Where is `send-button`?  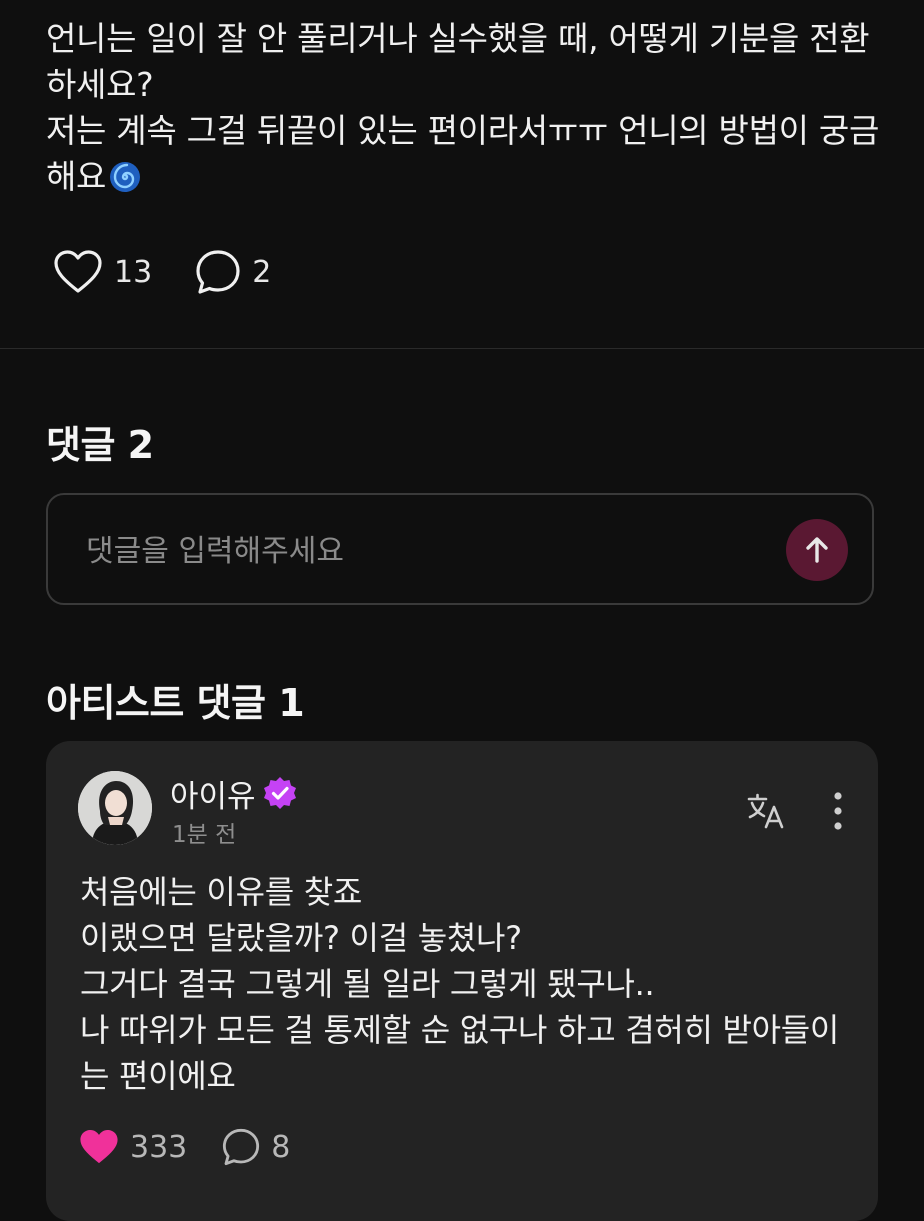 send-button is located at coordinates (817, 550).